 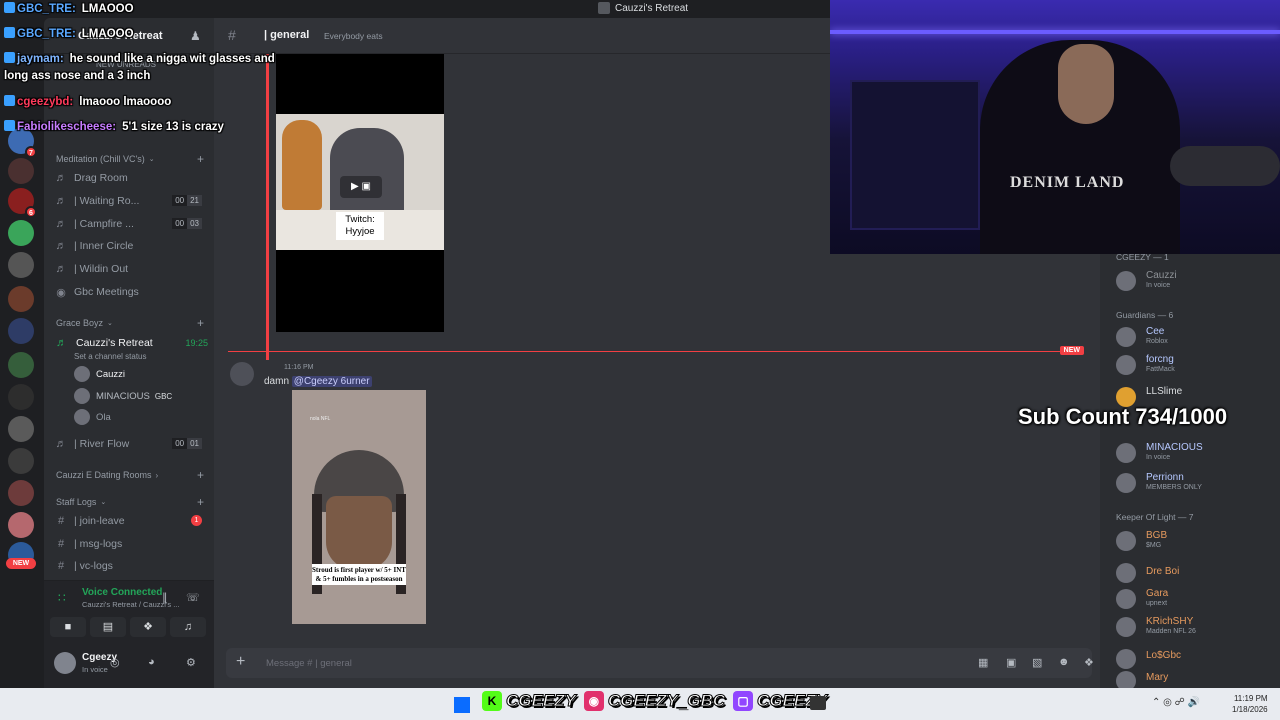 I want to click on text-channel: # | msg-logs, so click(x=133, y=544).